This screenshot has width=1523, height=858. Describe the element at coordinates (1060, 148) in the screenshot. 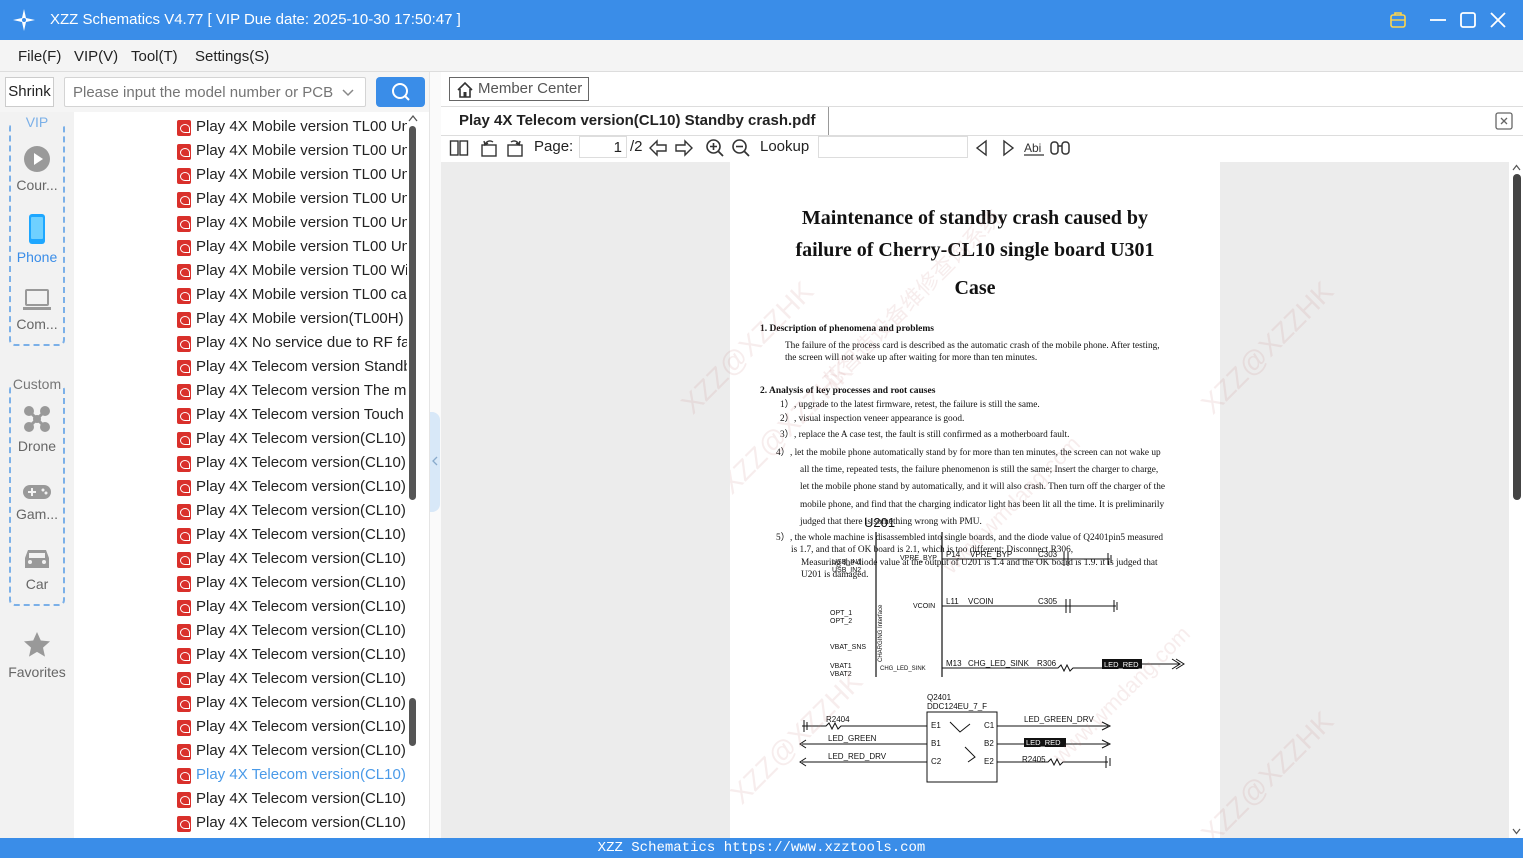

I see `find-all-icon` at that location.